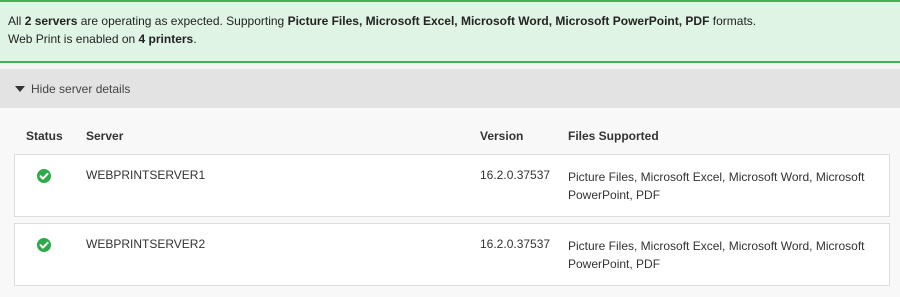 The image size is (900, 297). What do you see at coordinates (734, 21) in the screenshot?
I see `banner-text: formats.` at bounding box center [734, 21].